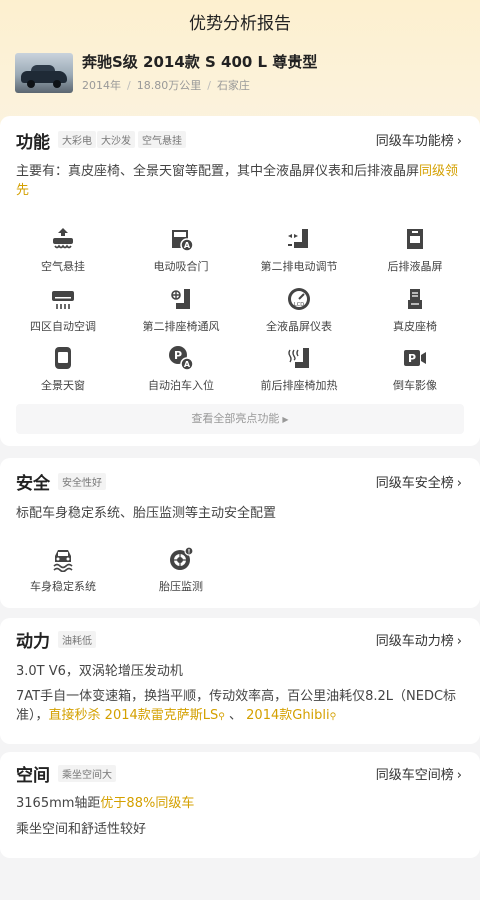  Describe the element at coordinates (181, 326) in the screenshot. I see `feature-label: 第二排座椅通风` at that location.